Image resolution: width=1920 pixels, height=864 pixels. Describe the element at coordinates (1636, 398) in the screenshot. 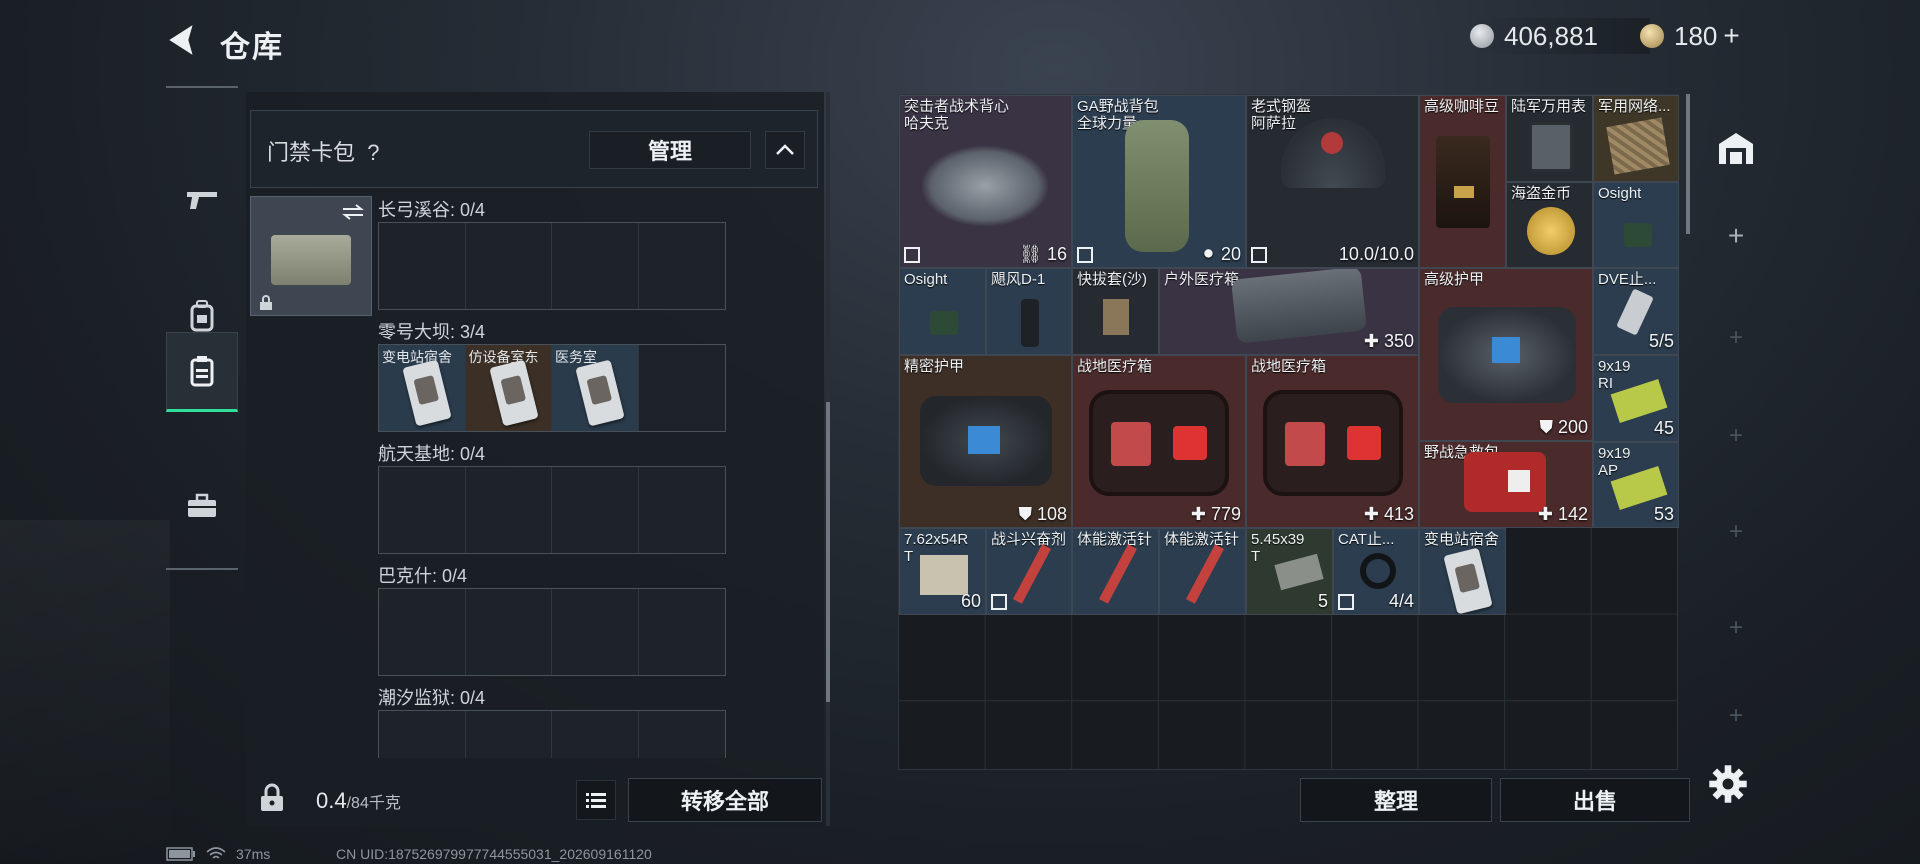

I see `stash-item: 9x19 RI 45` at that location.